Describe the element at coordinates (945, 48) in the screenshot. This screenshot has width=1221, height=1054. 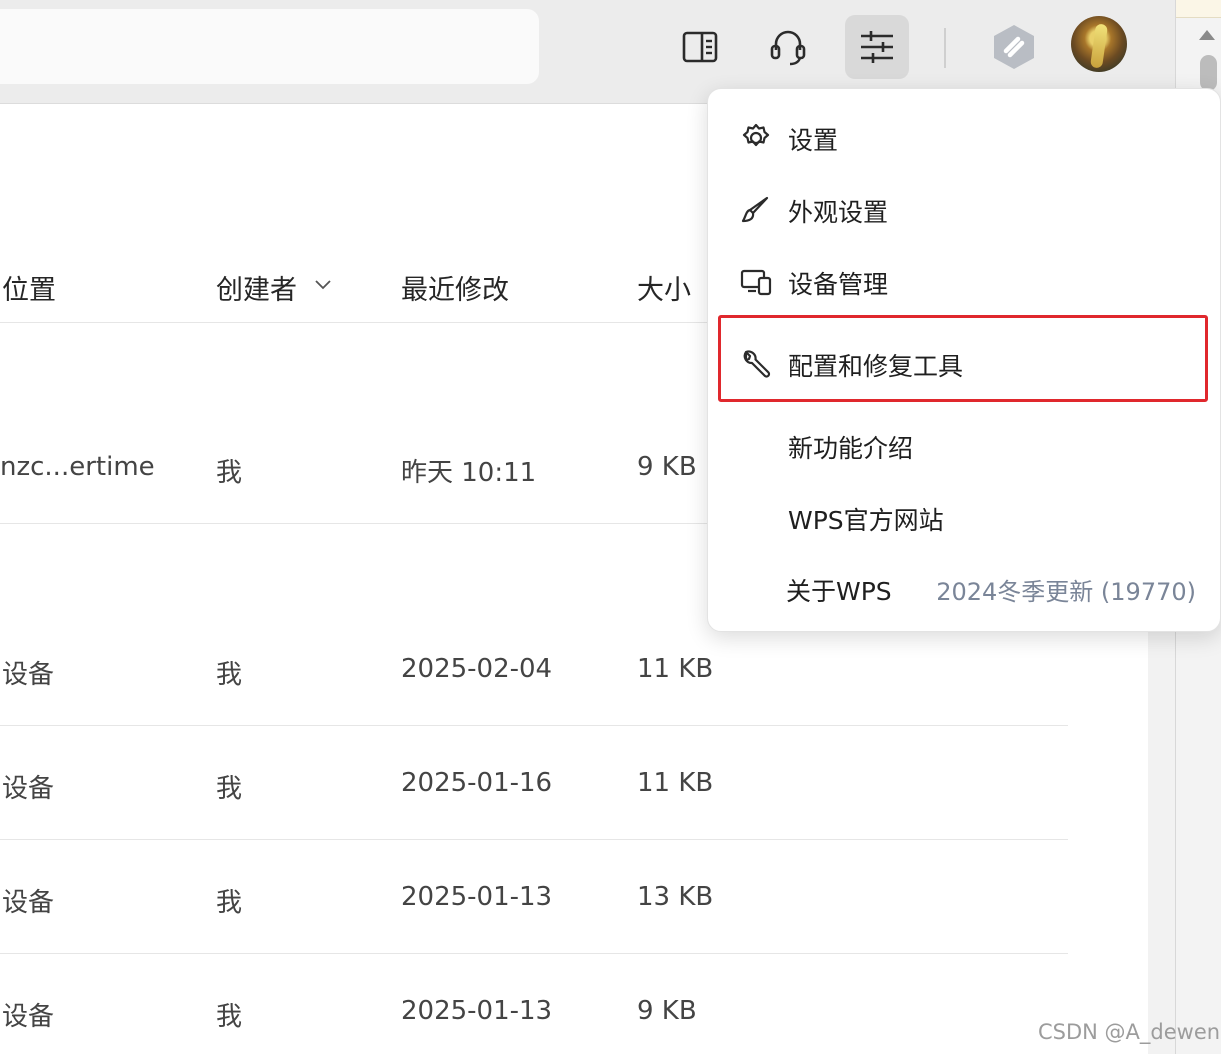
I see `toolbar-divider` at that location.